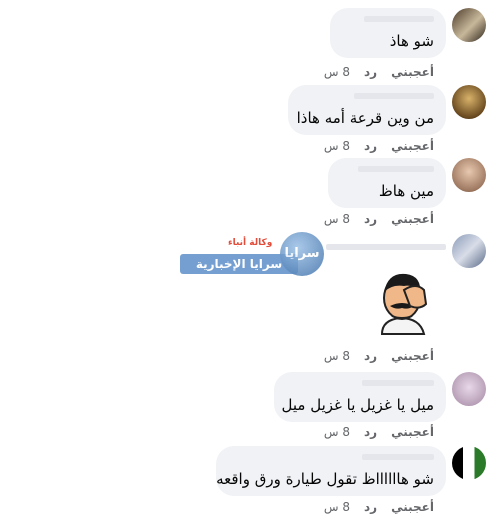 This screenshot has height=514, width=498. What do you see at coordinates (325, 479) in the screenshot?
I see `comment-text: شو هااااااظ تقول طيارة ورق واقعه` at bounding box center [325, 479].